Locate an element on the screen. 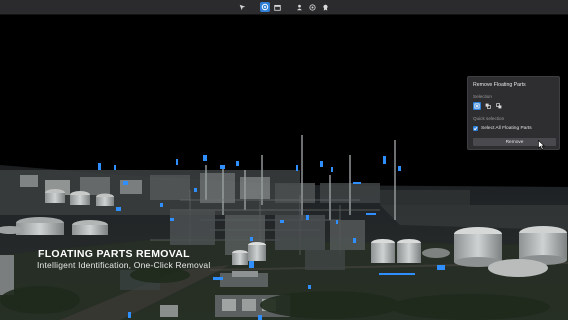 The image size is (568, 320). globe-icon is located at coordinates (312, 7).